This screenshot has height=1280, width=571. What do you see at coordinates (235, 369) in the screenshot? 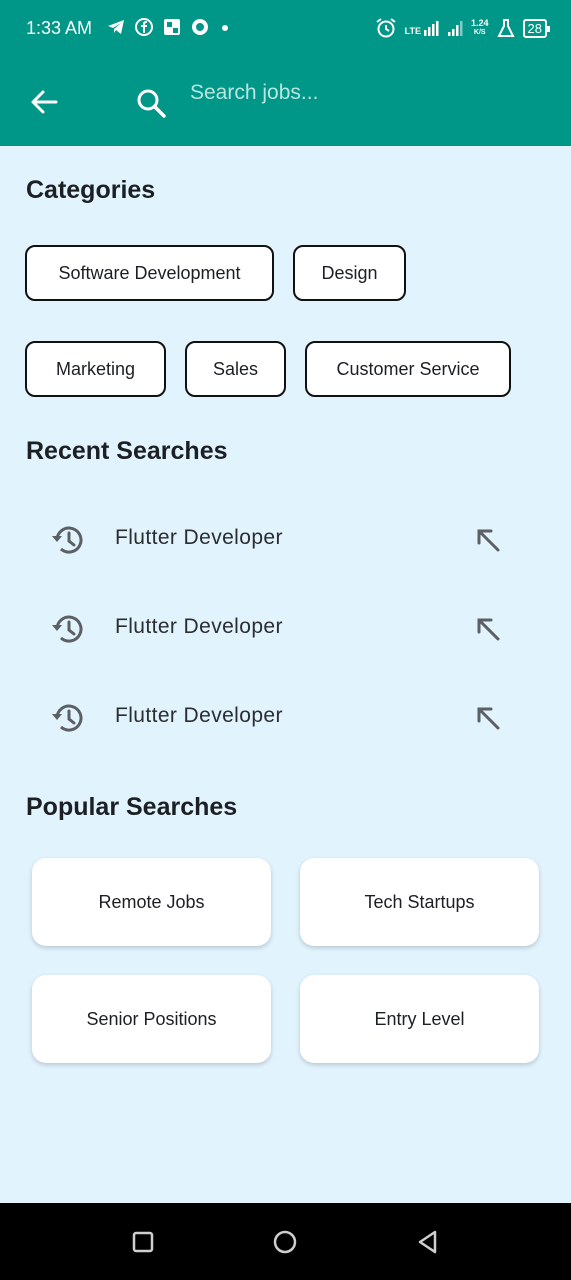
I see `category-chip-sales: Sales` at bounding box center [235, 369].